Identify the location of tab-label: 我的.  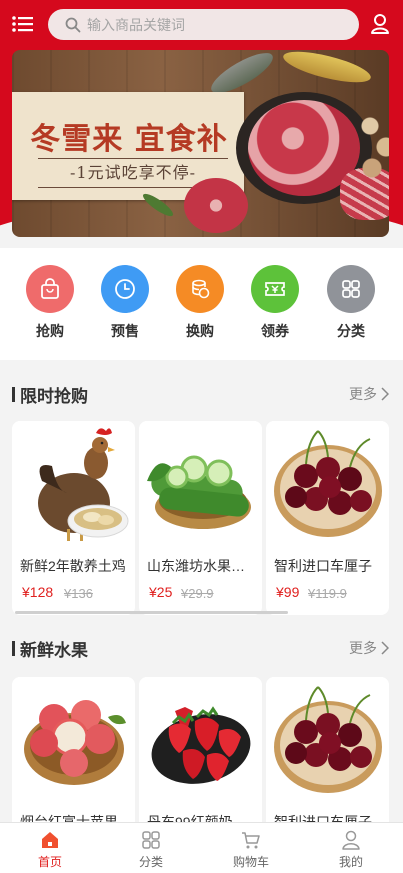
(350, 862).